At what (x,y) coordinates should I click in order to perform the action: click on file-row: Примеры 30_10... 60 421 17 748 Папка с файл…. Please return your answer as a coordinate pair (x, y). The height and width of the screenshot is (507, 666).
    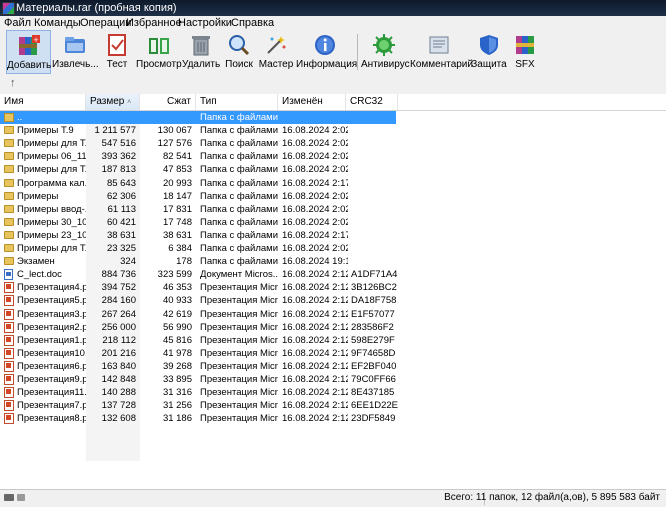
    Looking at the image, I should click on (333, 222).